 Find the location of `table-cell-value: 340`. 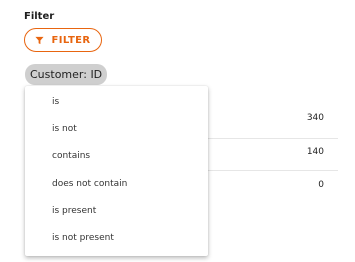

table-cell-value: 340 is located at coordinates (315, 118).